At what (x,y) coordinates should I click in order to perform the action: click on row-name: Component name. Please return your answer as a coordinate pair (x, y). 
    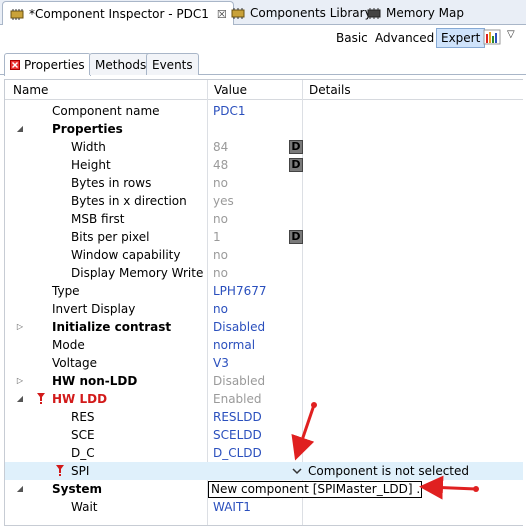
    Looking at the image, I should click on (106, 111).